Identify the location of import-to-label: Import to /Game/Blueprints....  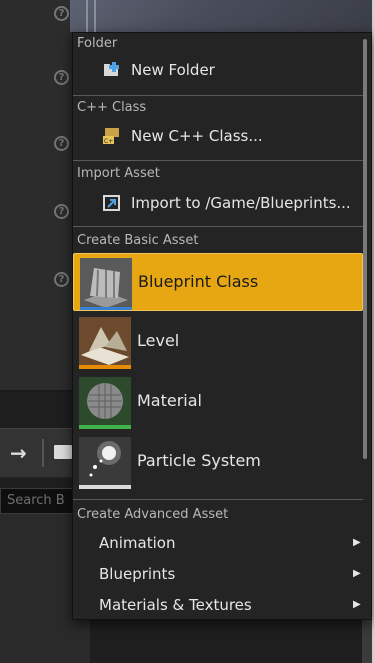
(241, 203).